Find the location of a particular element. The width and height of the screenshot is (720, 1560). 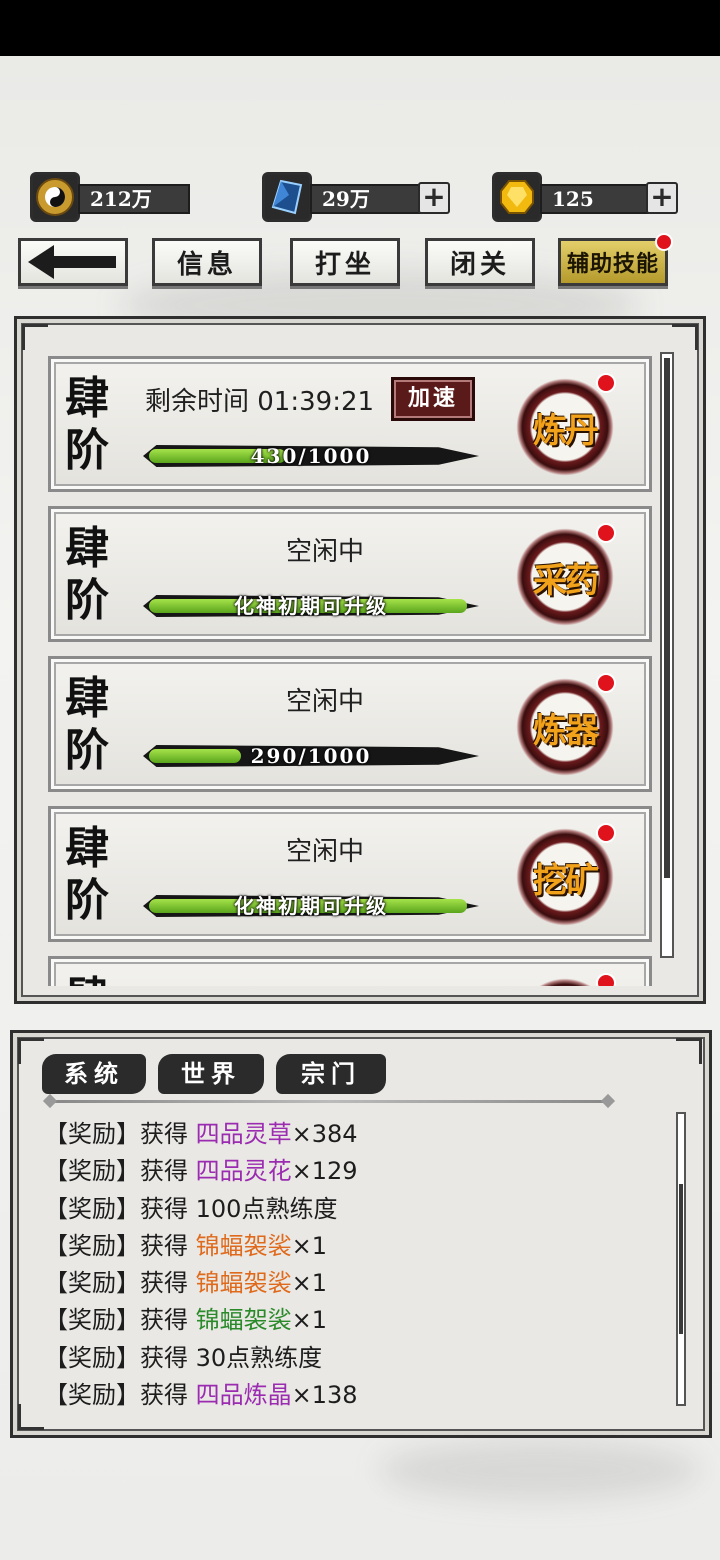

currency-gems: 125 + is located at coordinates (587, 197).